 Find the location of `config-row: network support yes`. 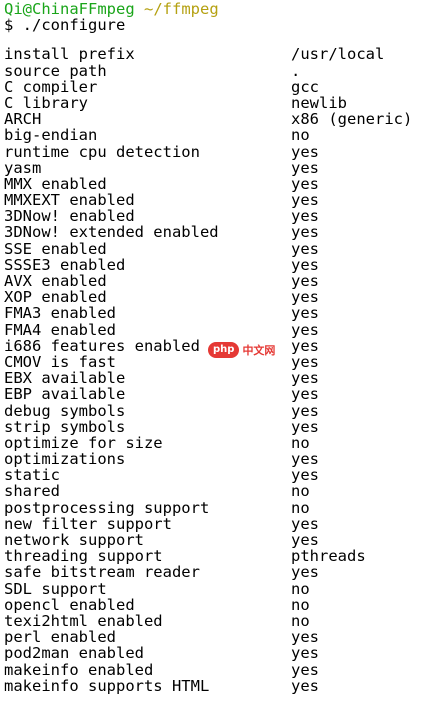

config-row: network support yes is located at coordinates (224, 540).